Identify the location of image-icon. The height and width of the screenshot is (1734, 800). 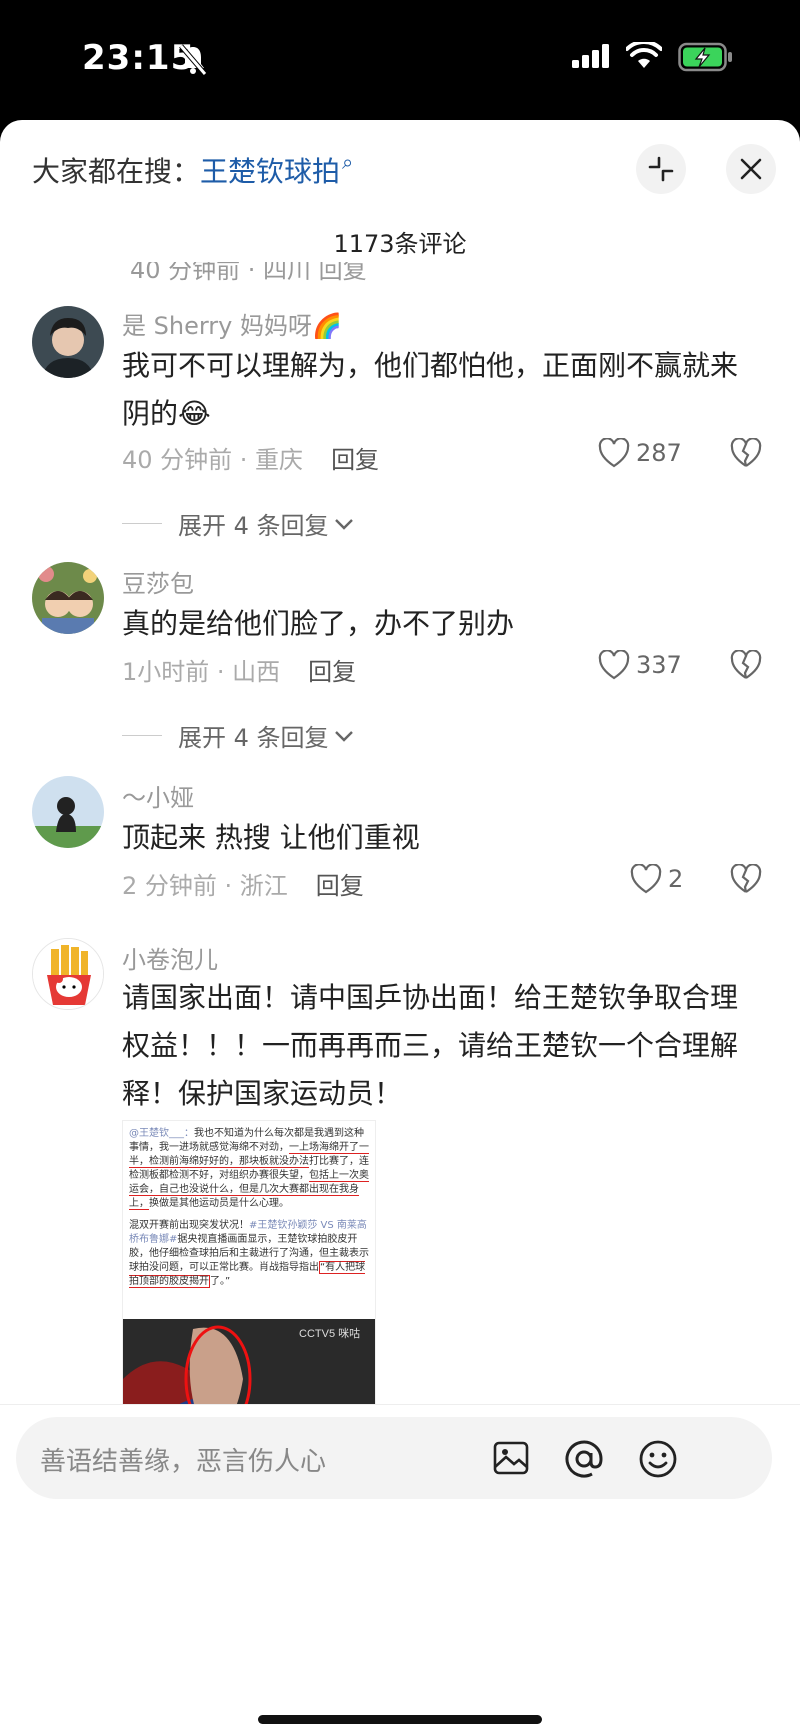
(511, 1460).